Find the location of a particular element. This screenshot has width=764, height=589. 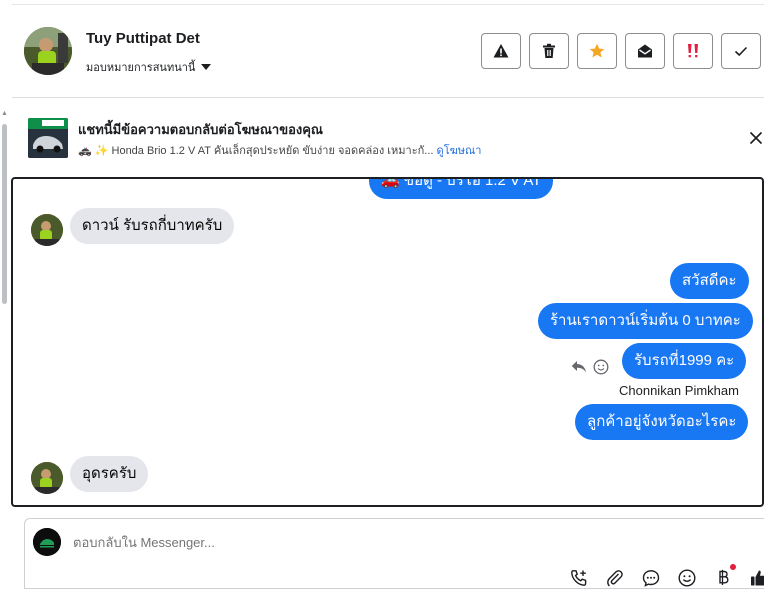

ad-banner-title: แชทนี้มีข้อความตอบกลับต่อโฆษณาของคุณ is located at coordinates (200, 129).